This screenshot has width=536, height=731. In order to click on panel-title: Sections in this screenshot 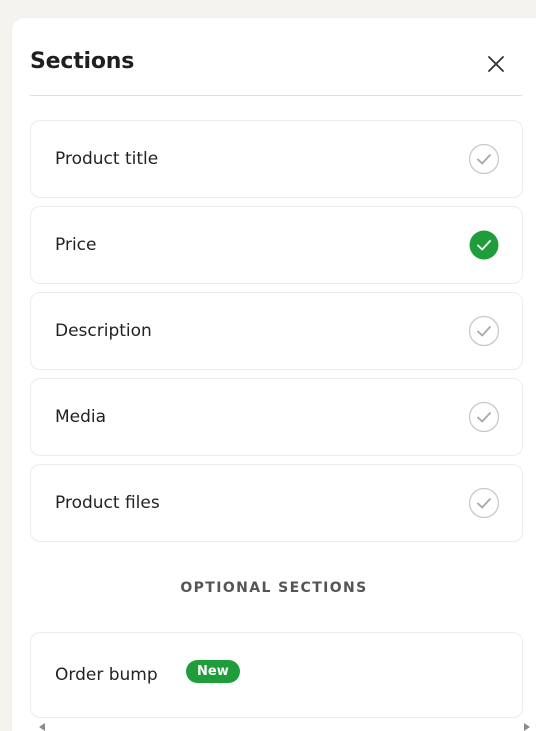, I will do `click(82, 61)`.